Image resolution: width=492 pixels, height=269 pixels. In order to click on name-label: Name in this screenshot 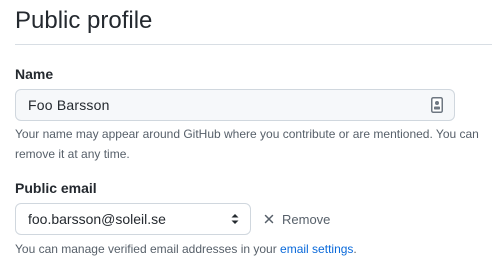, I will do `click(34, 74)`.